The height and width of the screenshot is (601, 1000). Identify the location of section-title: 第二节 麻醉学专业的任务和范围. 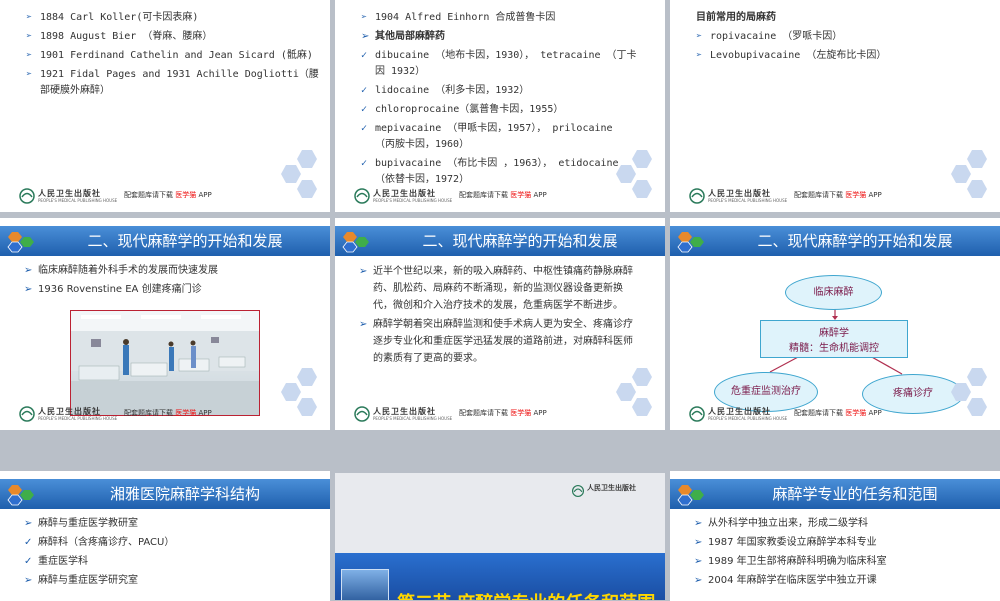
(526, 594).